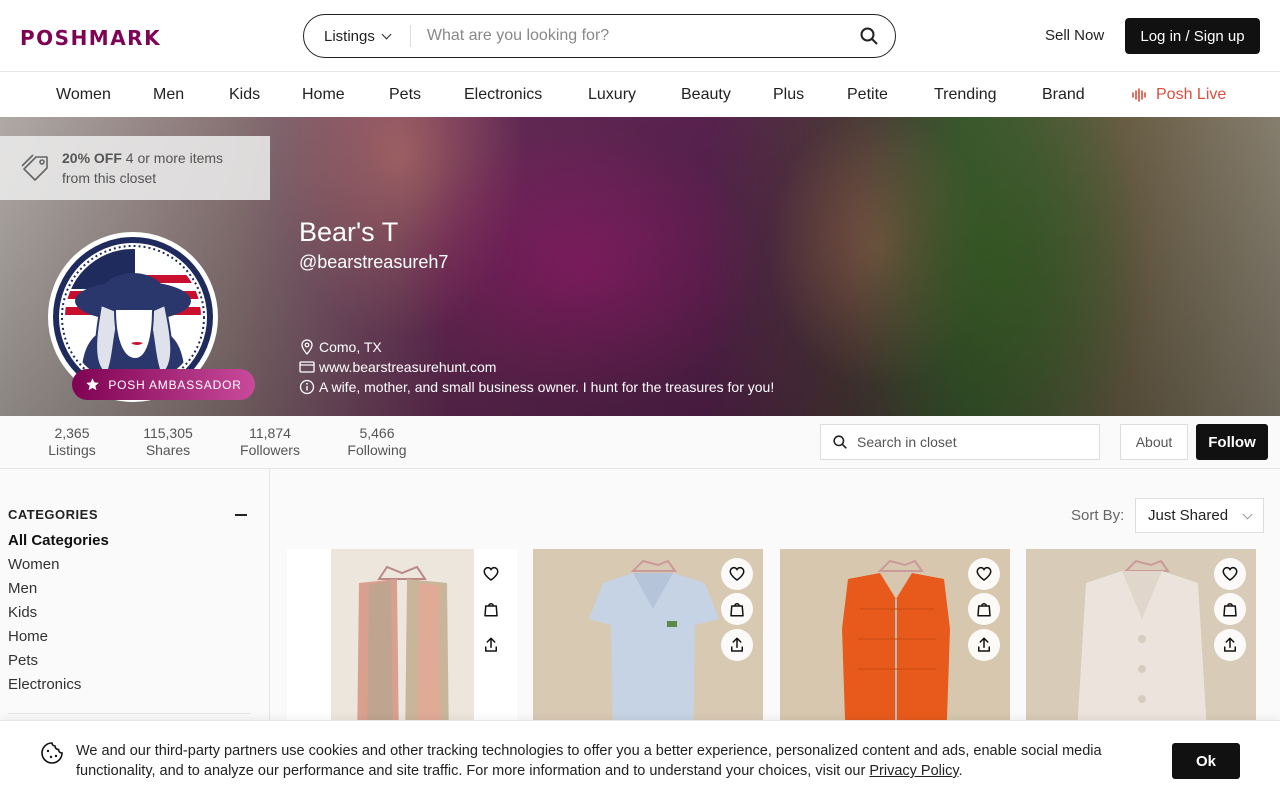 This screenshot has height=800, width=1280. Describe the element at coordinates (349, 36) in the screenshot. I see `search-type-label: Listings` at that location.